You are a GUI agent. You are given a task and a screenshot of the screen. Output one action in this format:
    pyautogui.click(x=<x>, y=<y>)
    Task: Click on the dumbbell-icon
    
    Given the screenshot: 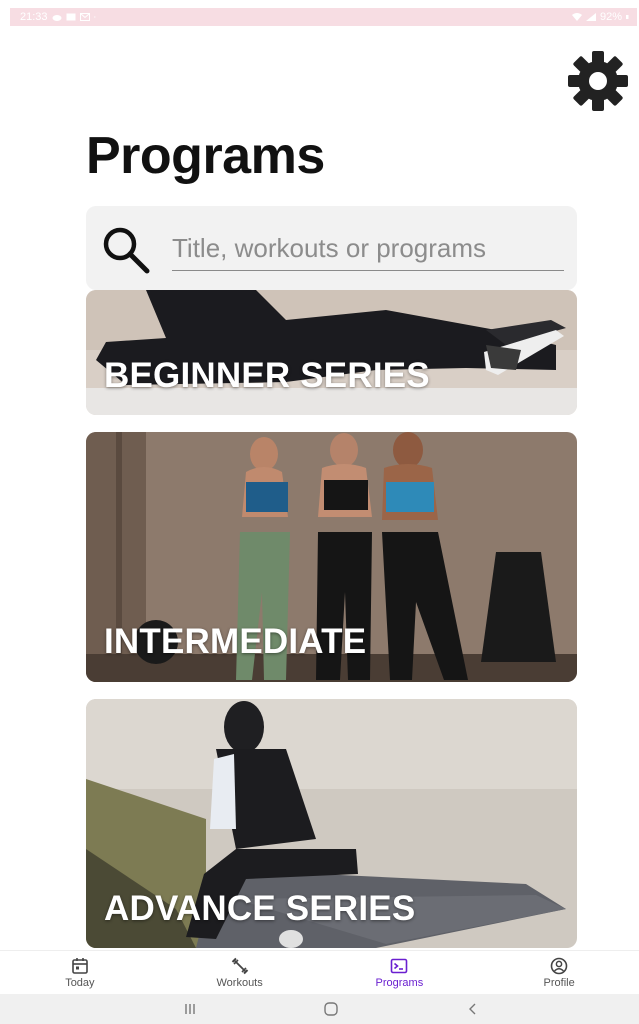 What is the action you would take?
    pyautogui.click(x=239, y=966)
    